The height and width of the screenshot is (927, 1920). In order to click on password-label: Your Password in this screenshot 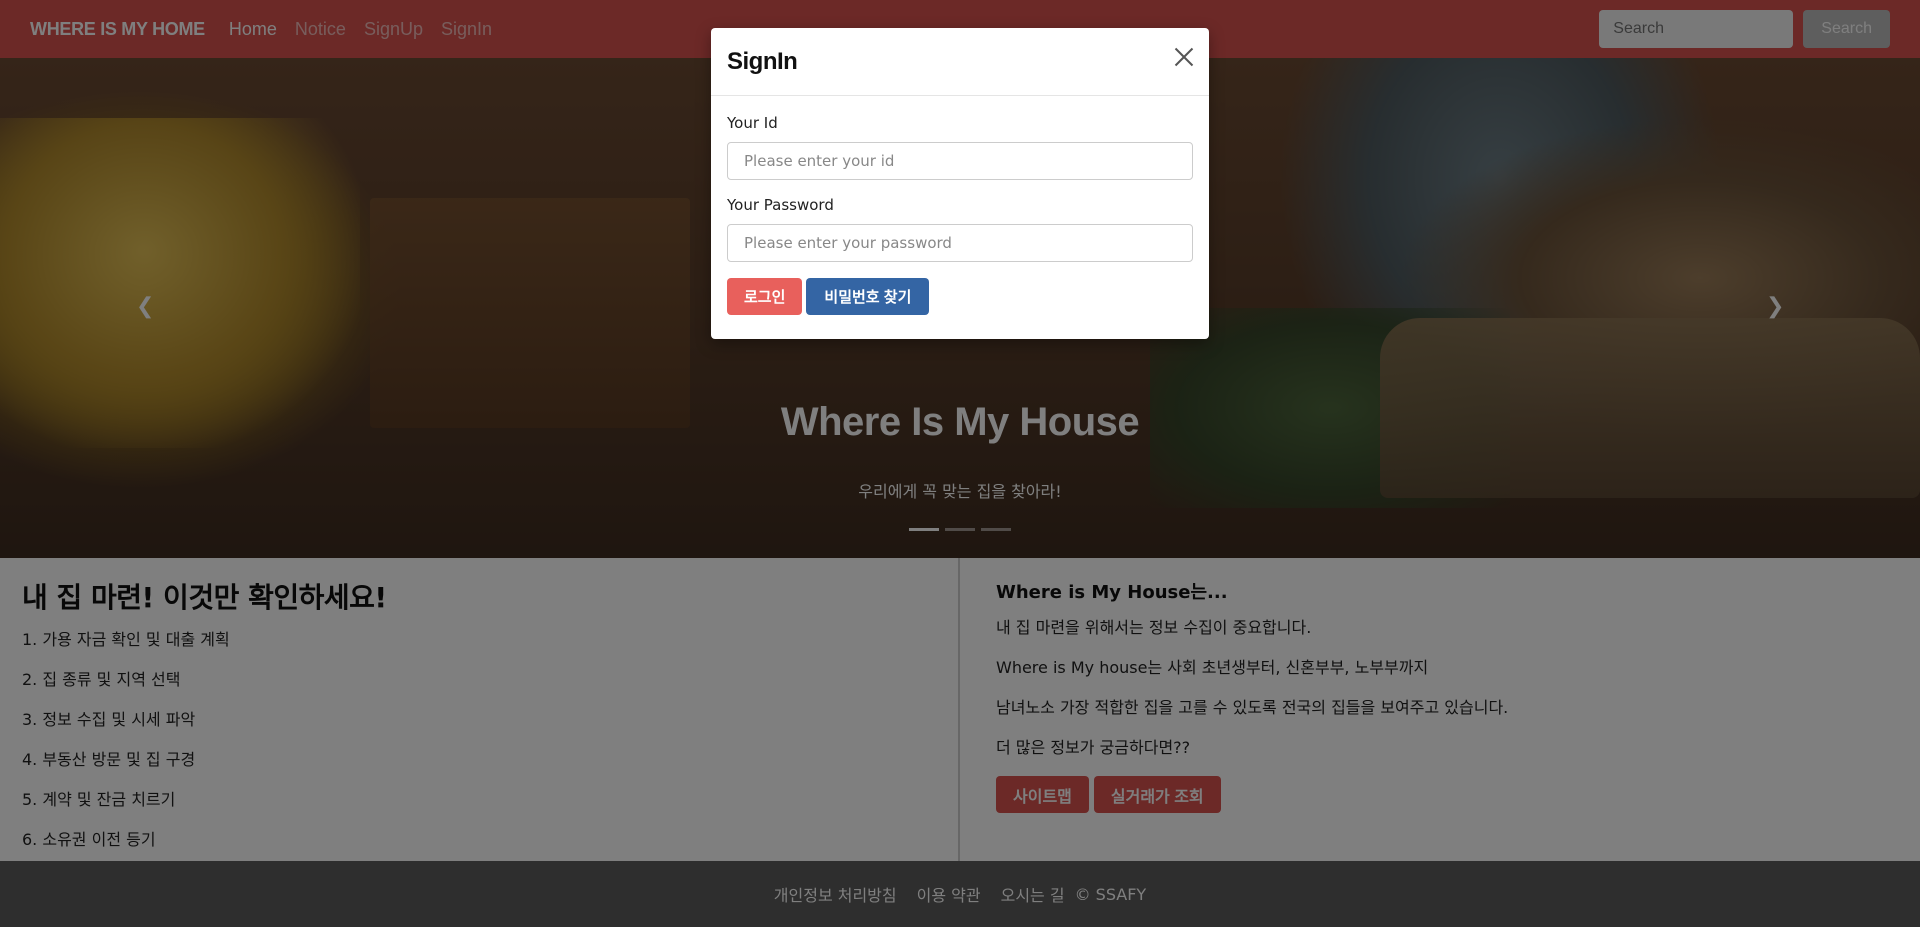, I will do `click(780, 205)`.